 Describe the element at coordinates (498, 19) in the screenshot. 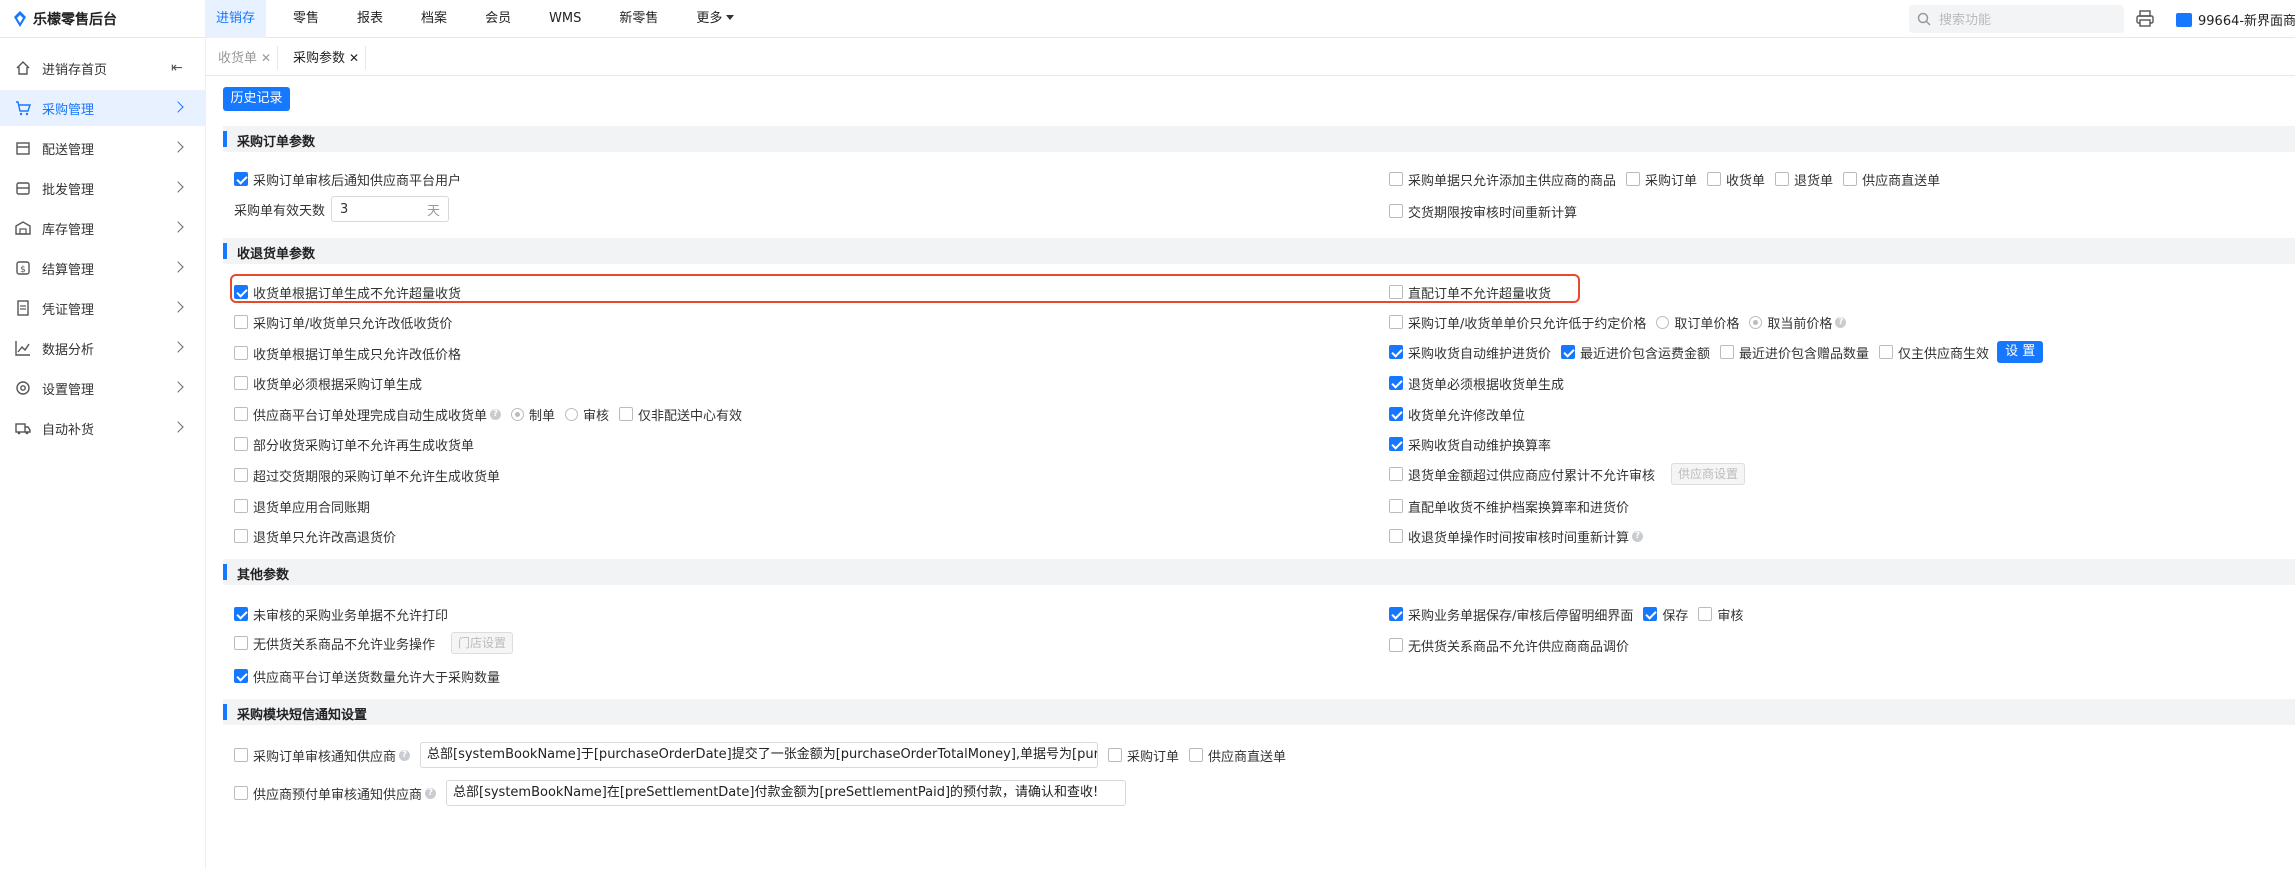

I see `topnav-members: 会员` at that location.